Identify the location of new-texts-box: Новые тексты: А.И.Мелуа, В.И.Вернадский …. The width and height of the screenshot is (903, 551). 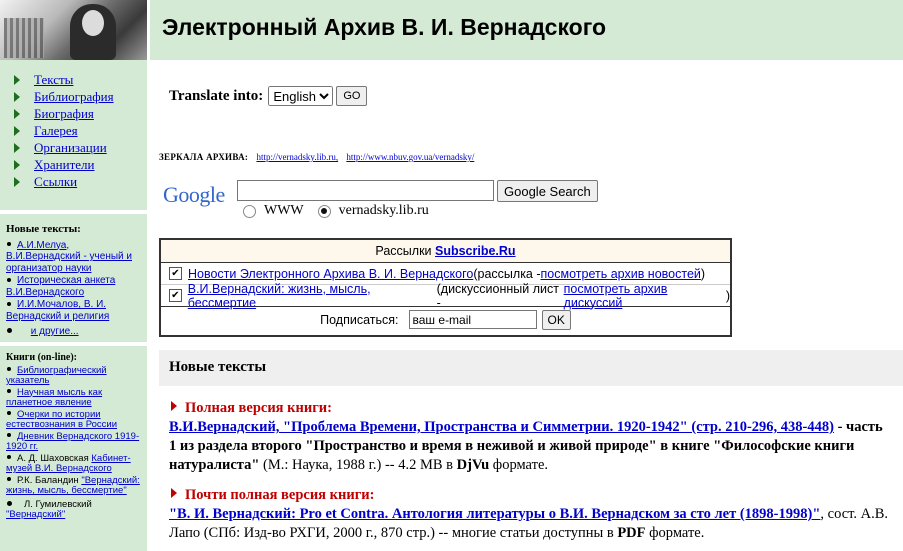
(74, 281).